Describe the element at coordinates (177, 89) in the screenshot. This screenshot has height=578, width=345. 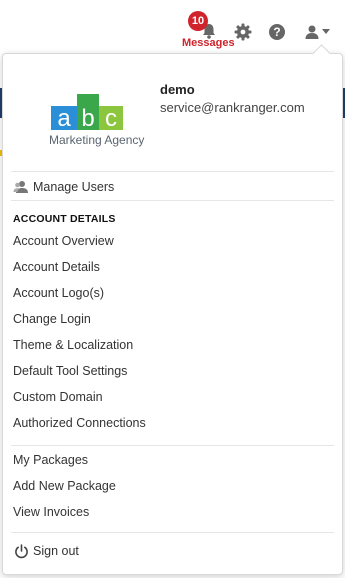
I see `user-name: demo` at that location.